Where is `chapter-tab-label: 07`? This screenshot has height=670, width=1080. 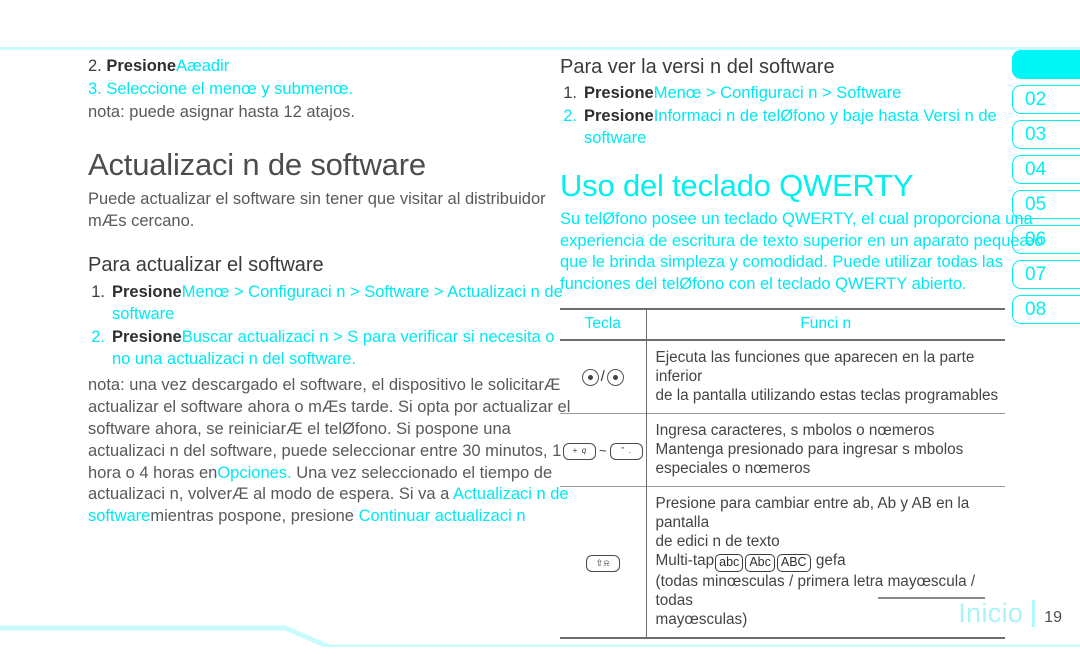
chapter-tab-label: 07 is located at coordinates (1036, 274).